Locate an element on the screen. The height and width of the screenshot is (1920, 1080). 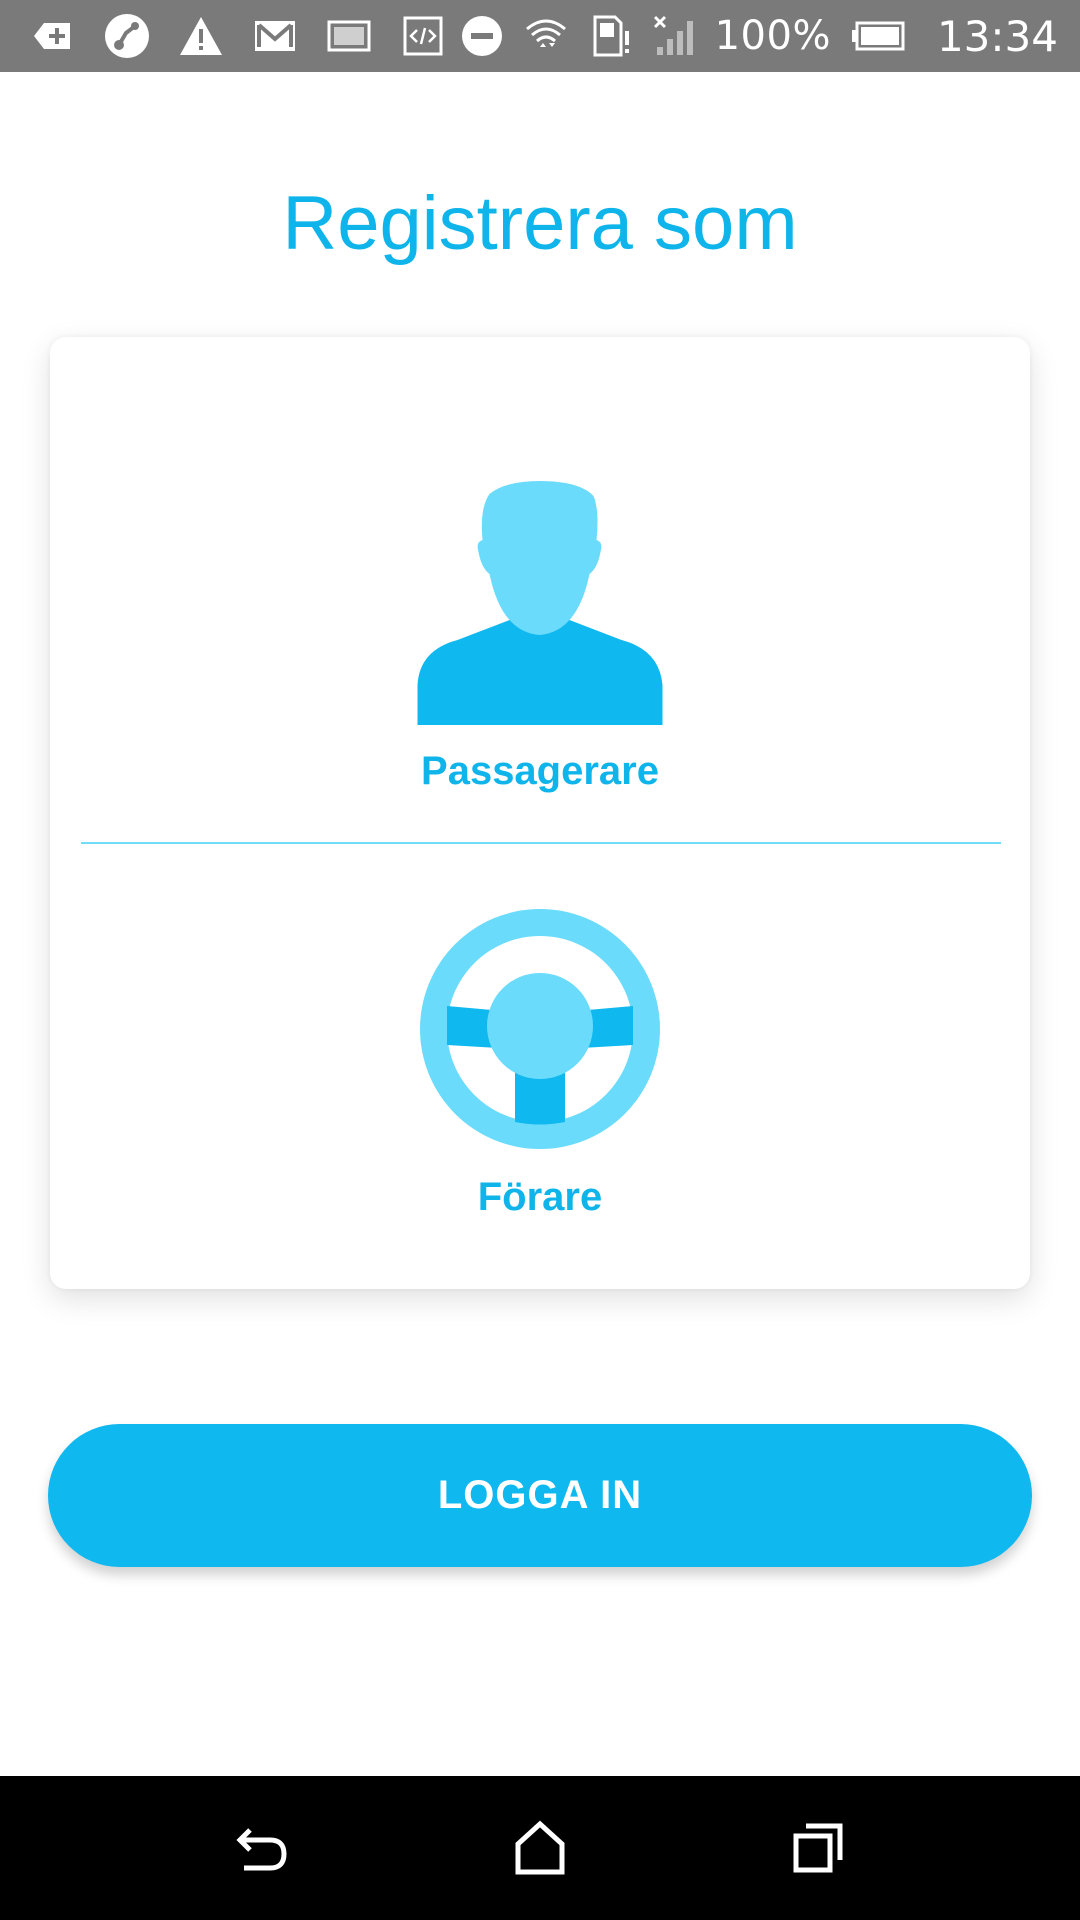
page-title: Registrera som is located at coordinates (540, 223).